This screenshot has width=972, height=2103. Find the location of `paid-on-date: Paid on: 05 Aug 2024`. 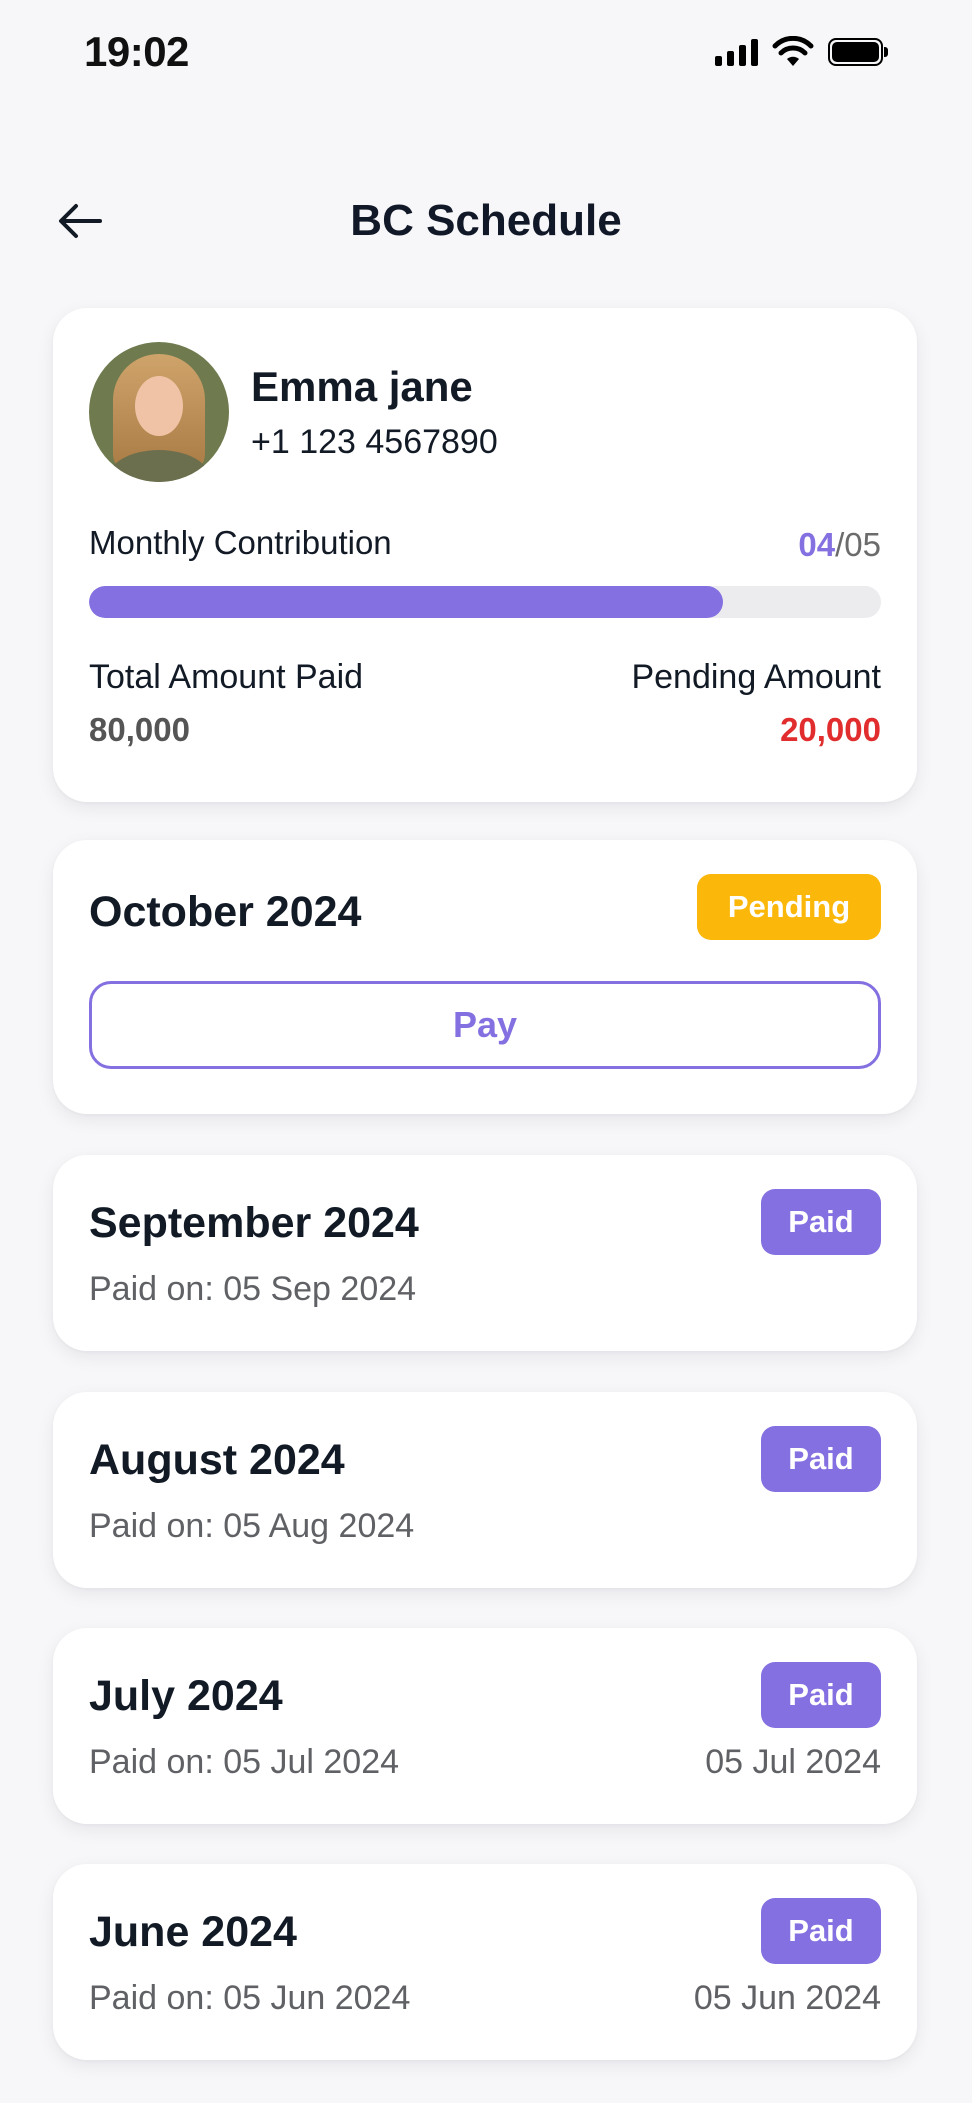

paid-on-date: Paid on: 05 Aug 2024 is located at coordinates (252, 1526).